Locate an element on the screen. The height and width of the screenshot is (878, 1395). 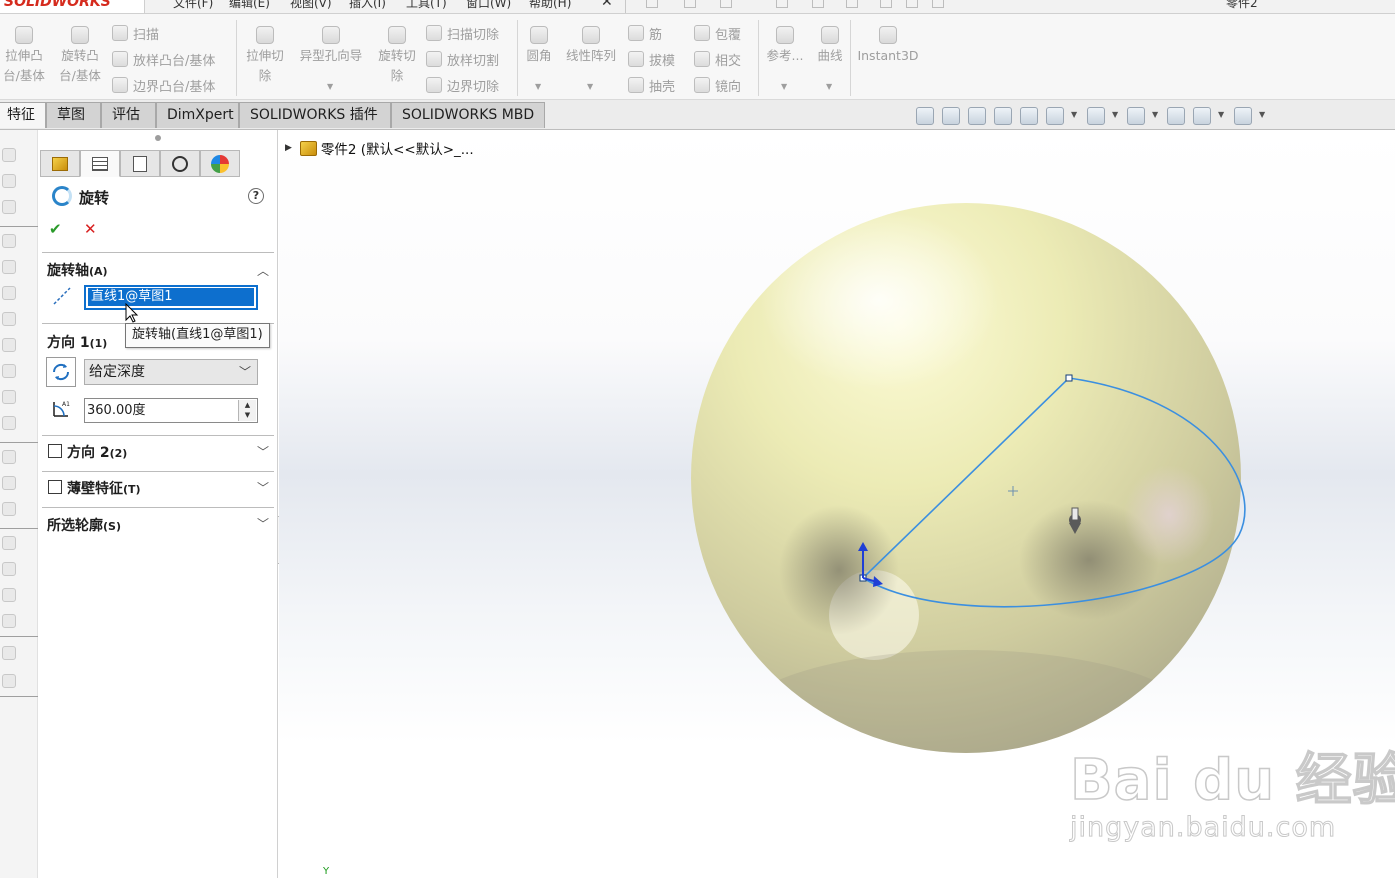
boundary-boss-button: 边界凸台/基体 is located at coordinates (163, 85).